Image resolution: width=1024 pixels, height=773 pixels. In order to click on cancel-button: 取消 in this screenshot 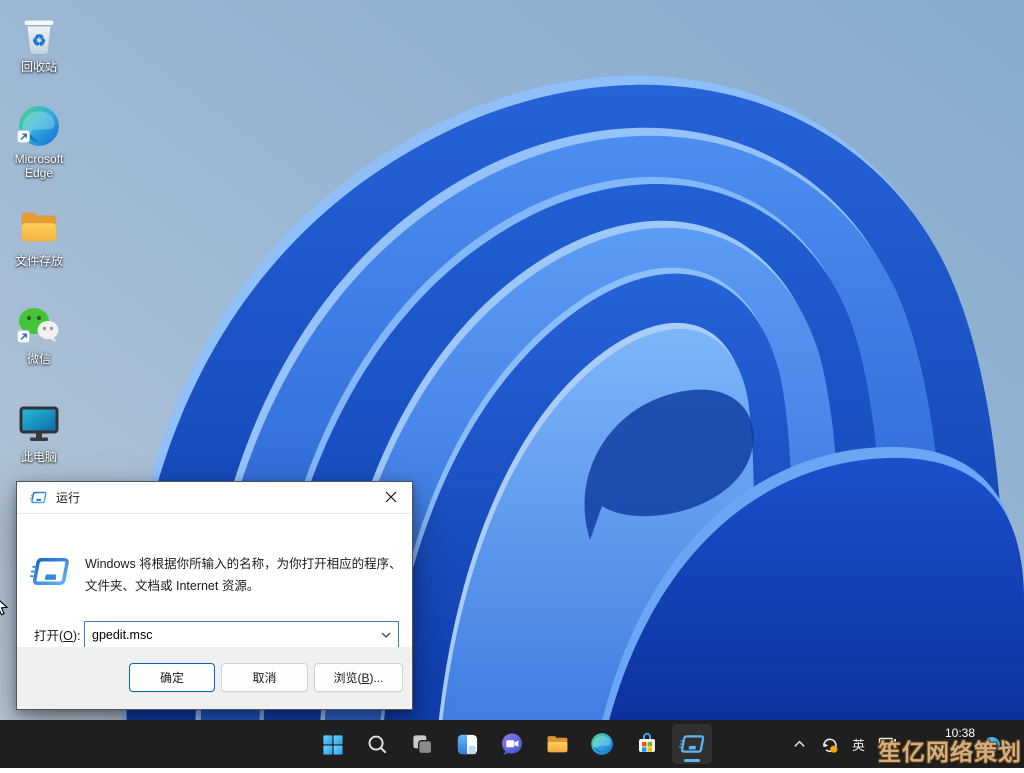, I will do `click(264, 677)`.